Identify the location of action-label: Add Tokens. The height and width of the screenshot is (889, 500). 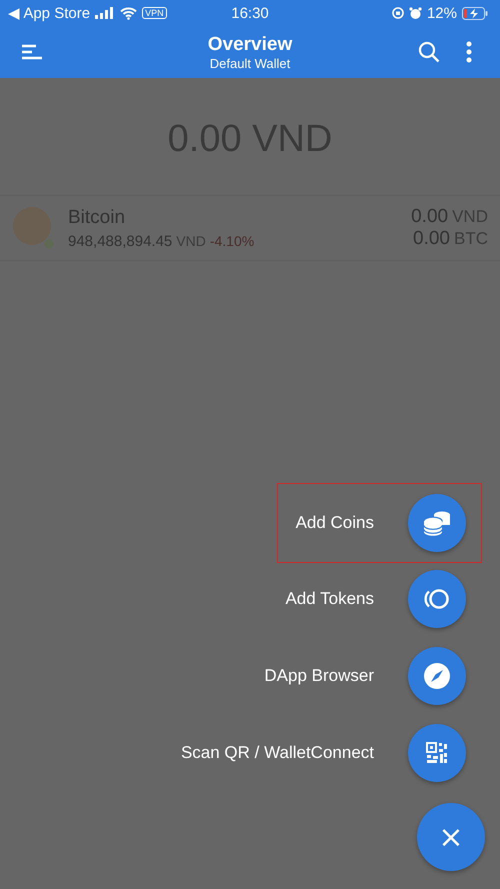
(329, 598).